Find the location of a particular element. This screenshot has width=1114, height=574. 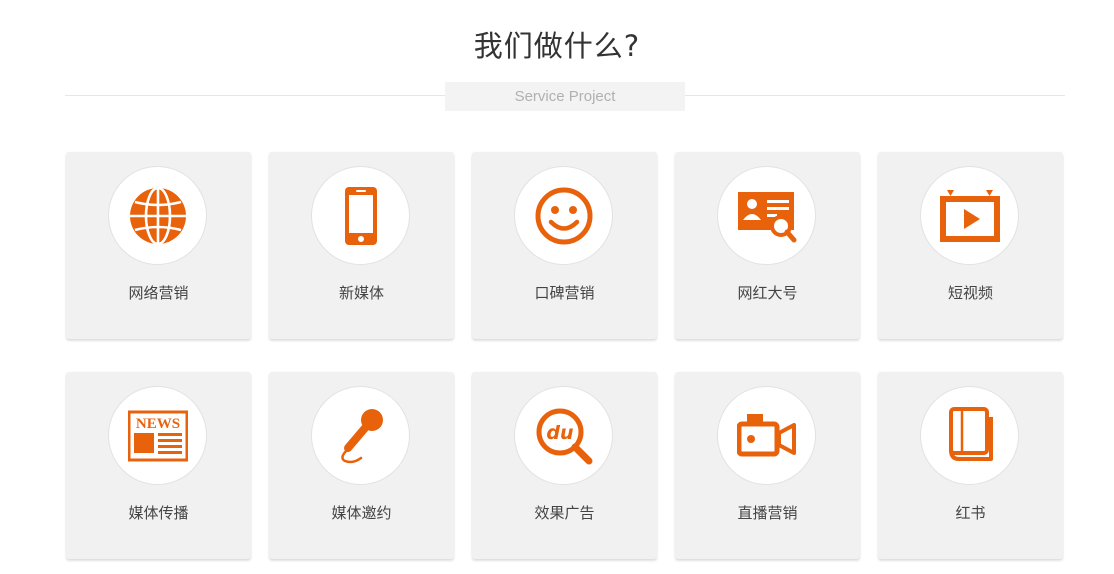

svg-text: NEWS is located at coordinates (158, 424).